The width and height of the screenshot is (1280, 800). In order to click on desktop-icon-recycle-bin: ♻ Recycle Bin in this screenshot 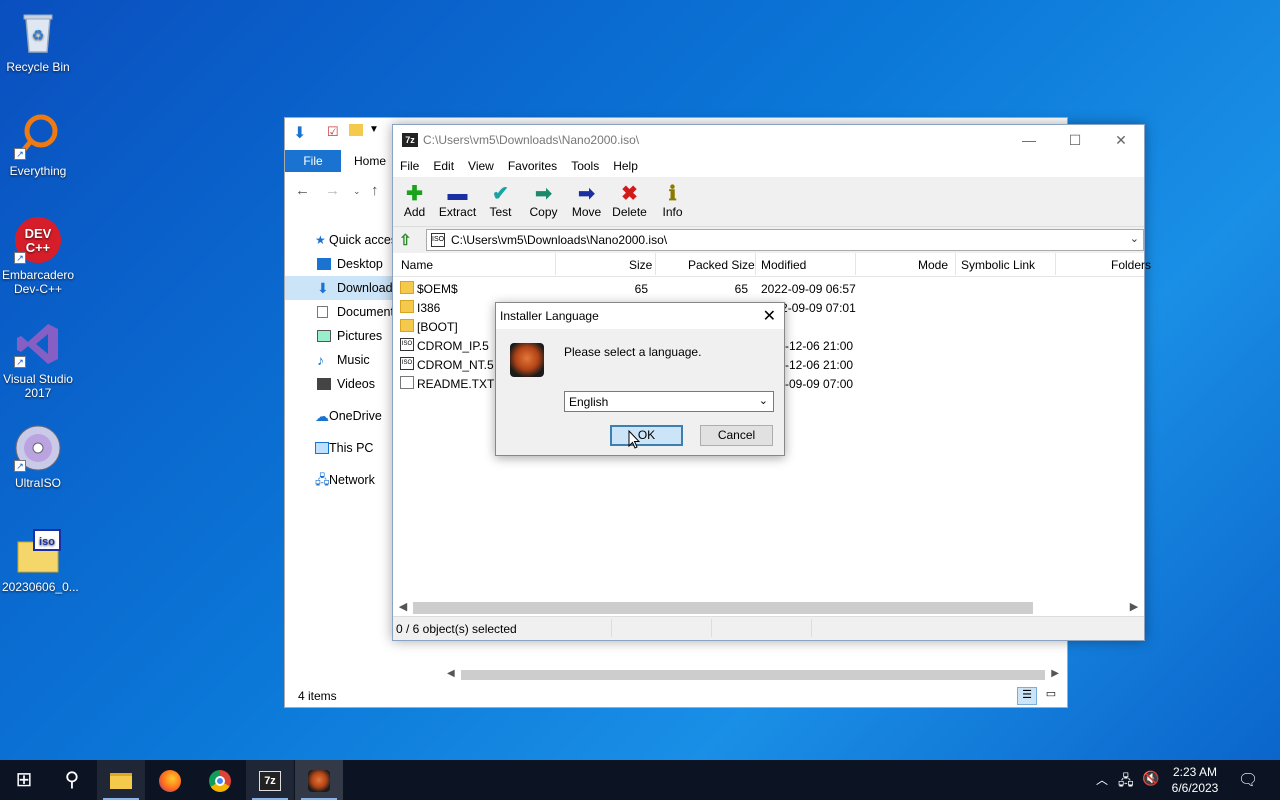, I will do `click(38, 41)`.